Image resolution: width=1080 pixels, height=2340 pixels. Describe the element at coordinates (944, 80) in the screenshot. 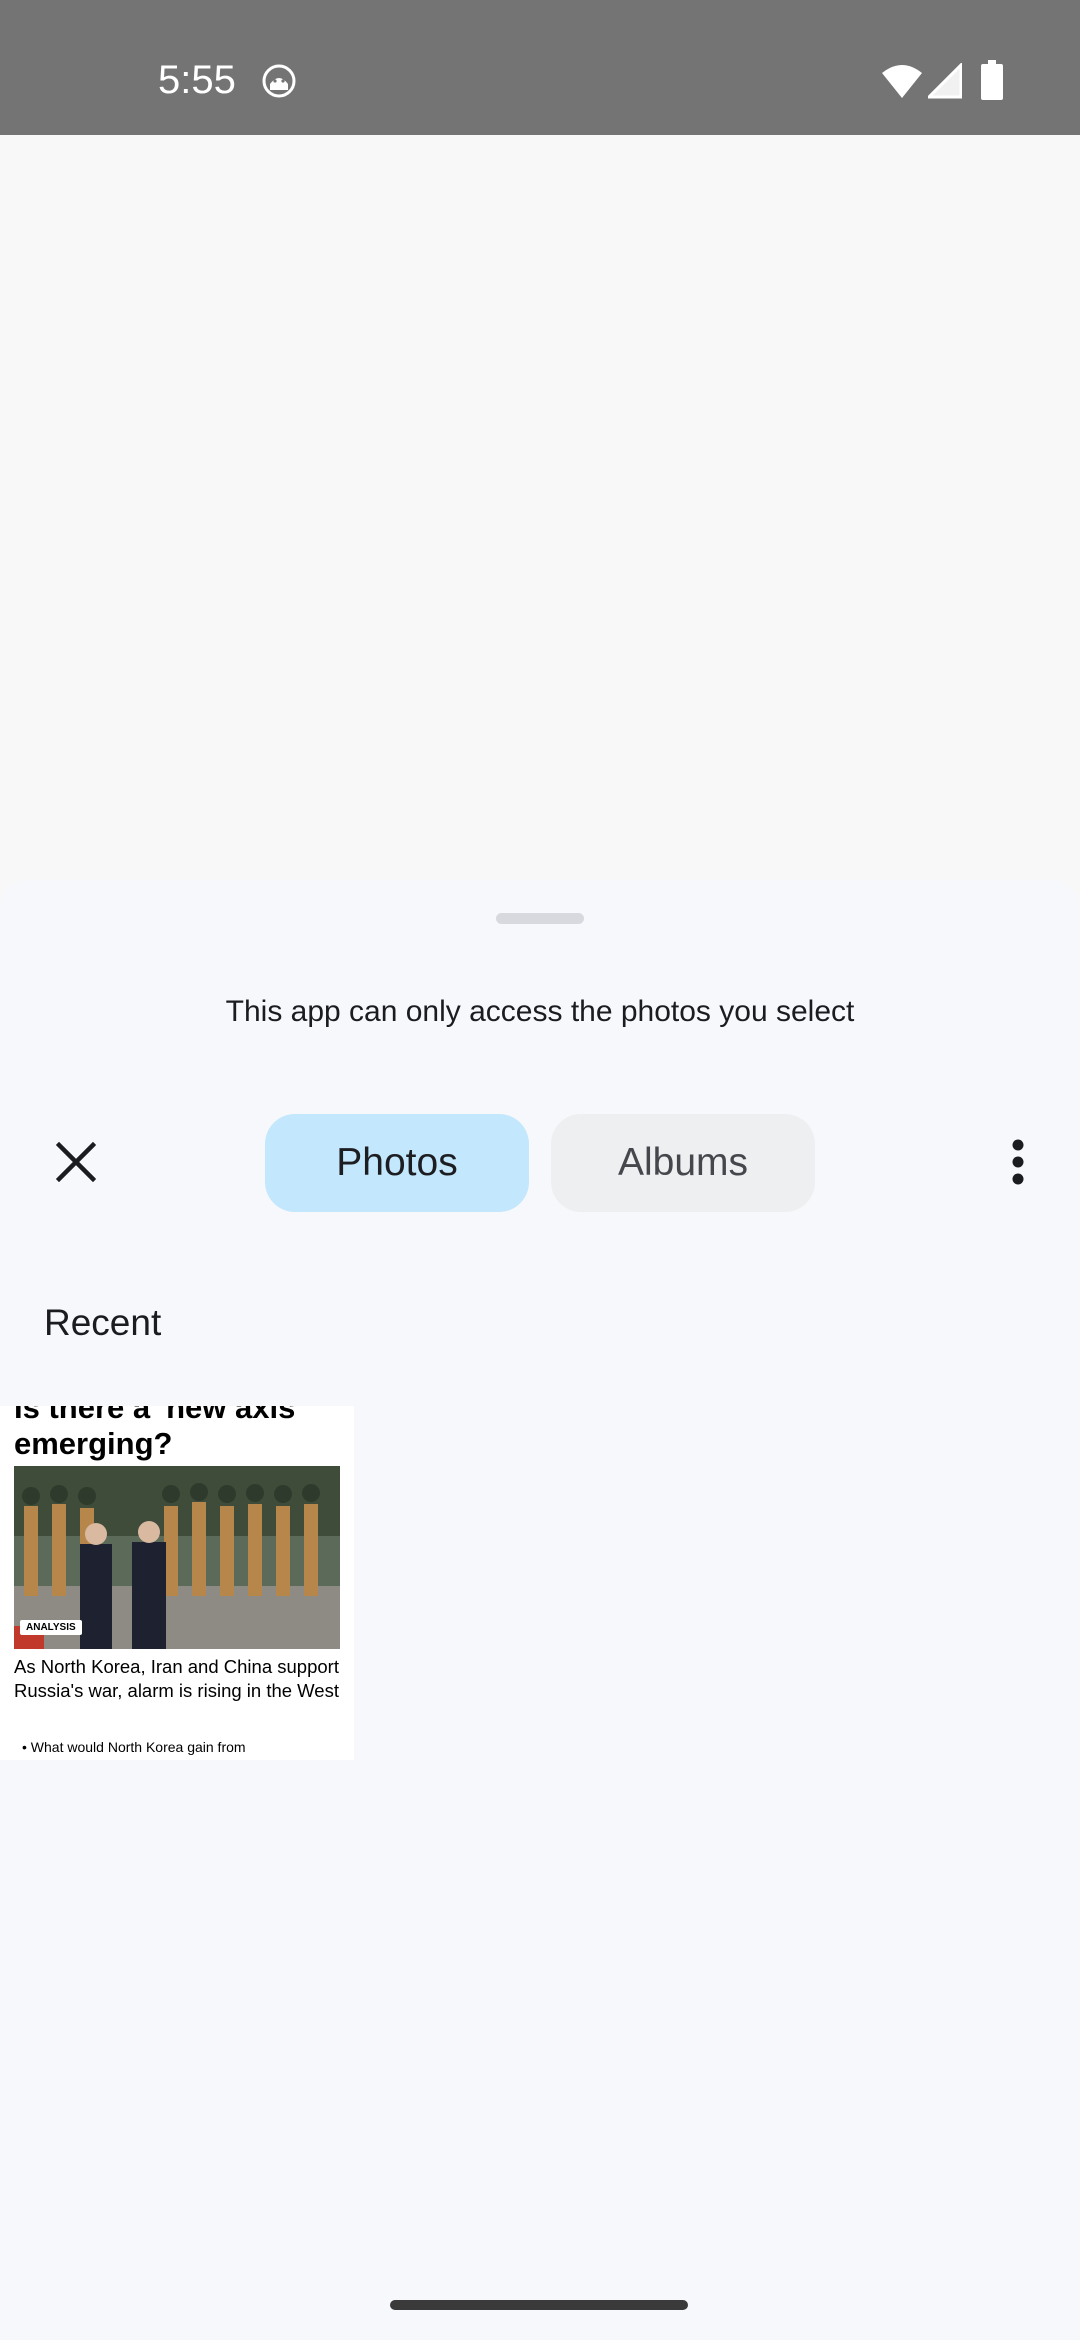

I see `cell-signal-icon` at that location.